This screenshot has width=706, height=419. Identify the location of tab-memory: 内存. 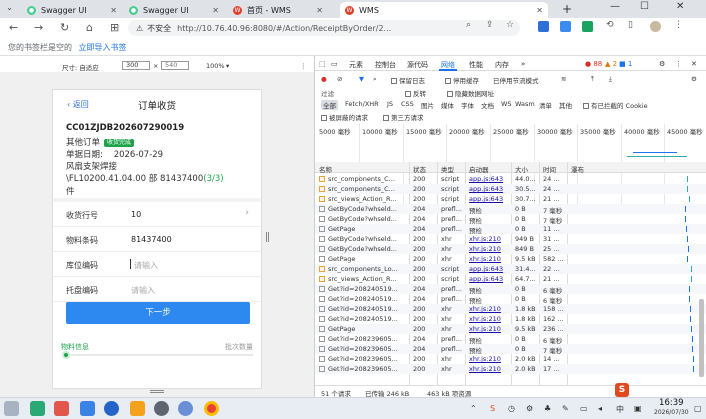
(502, 65).